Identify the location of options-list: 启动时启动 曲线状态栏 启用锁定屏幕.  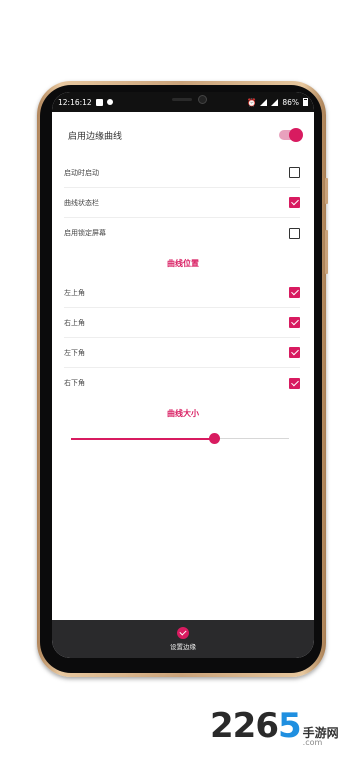
(183, 203).